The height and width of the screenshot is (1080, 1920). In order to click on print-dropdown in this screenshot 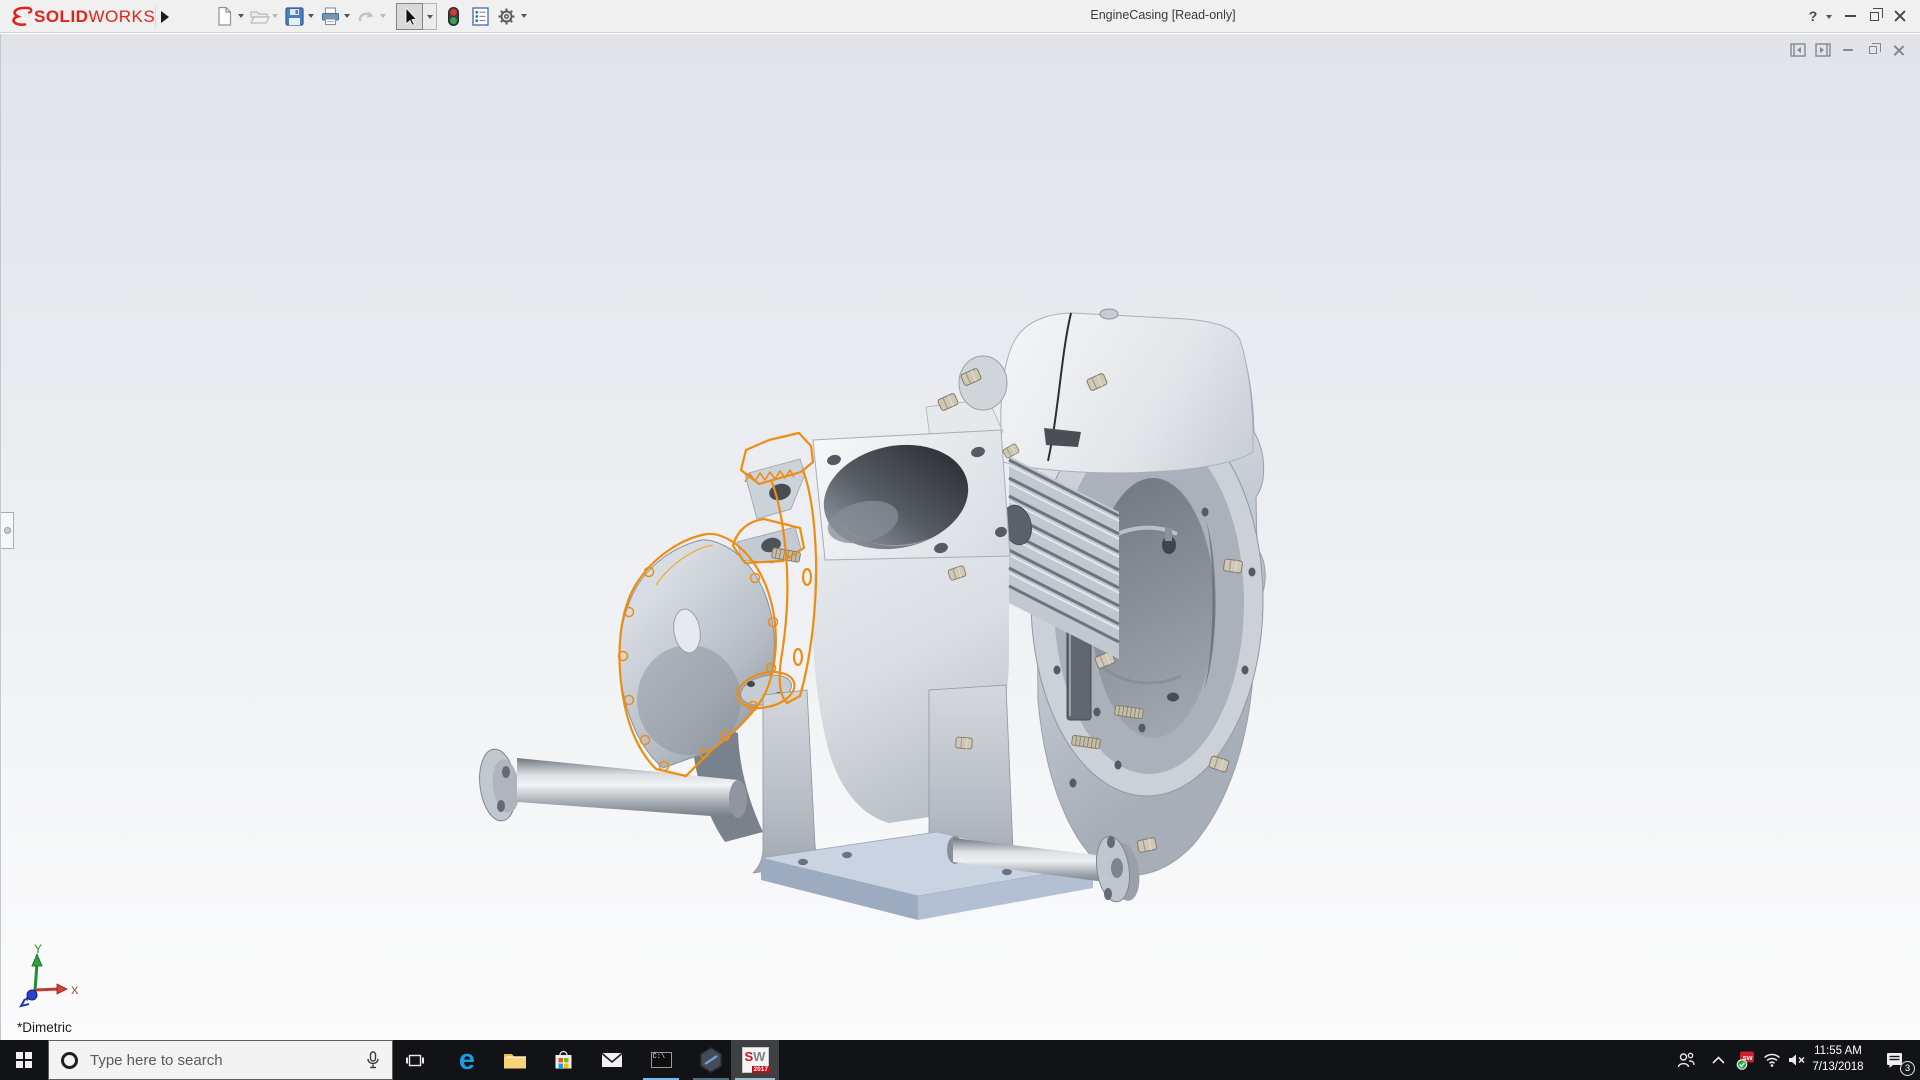, I will do `click(347, 16)`.